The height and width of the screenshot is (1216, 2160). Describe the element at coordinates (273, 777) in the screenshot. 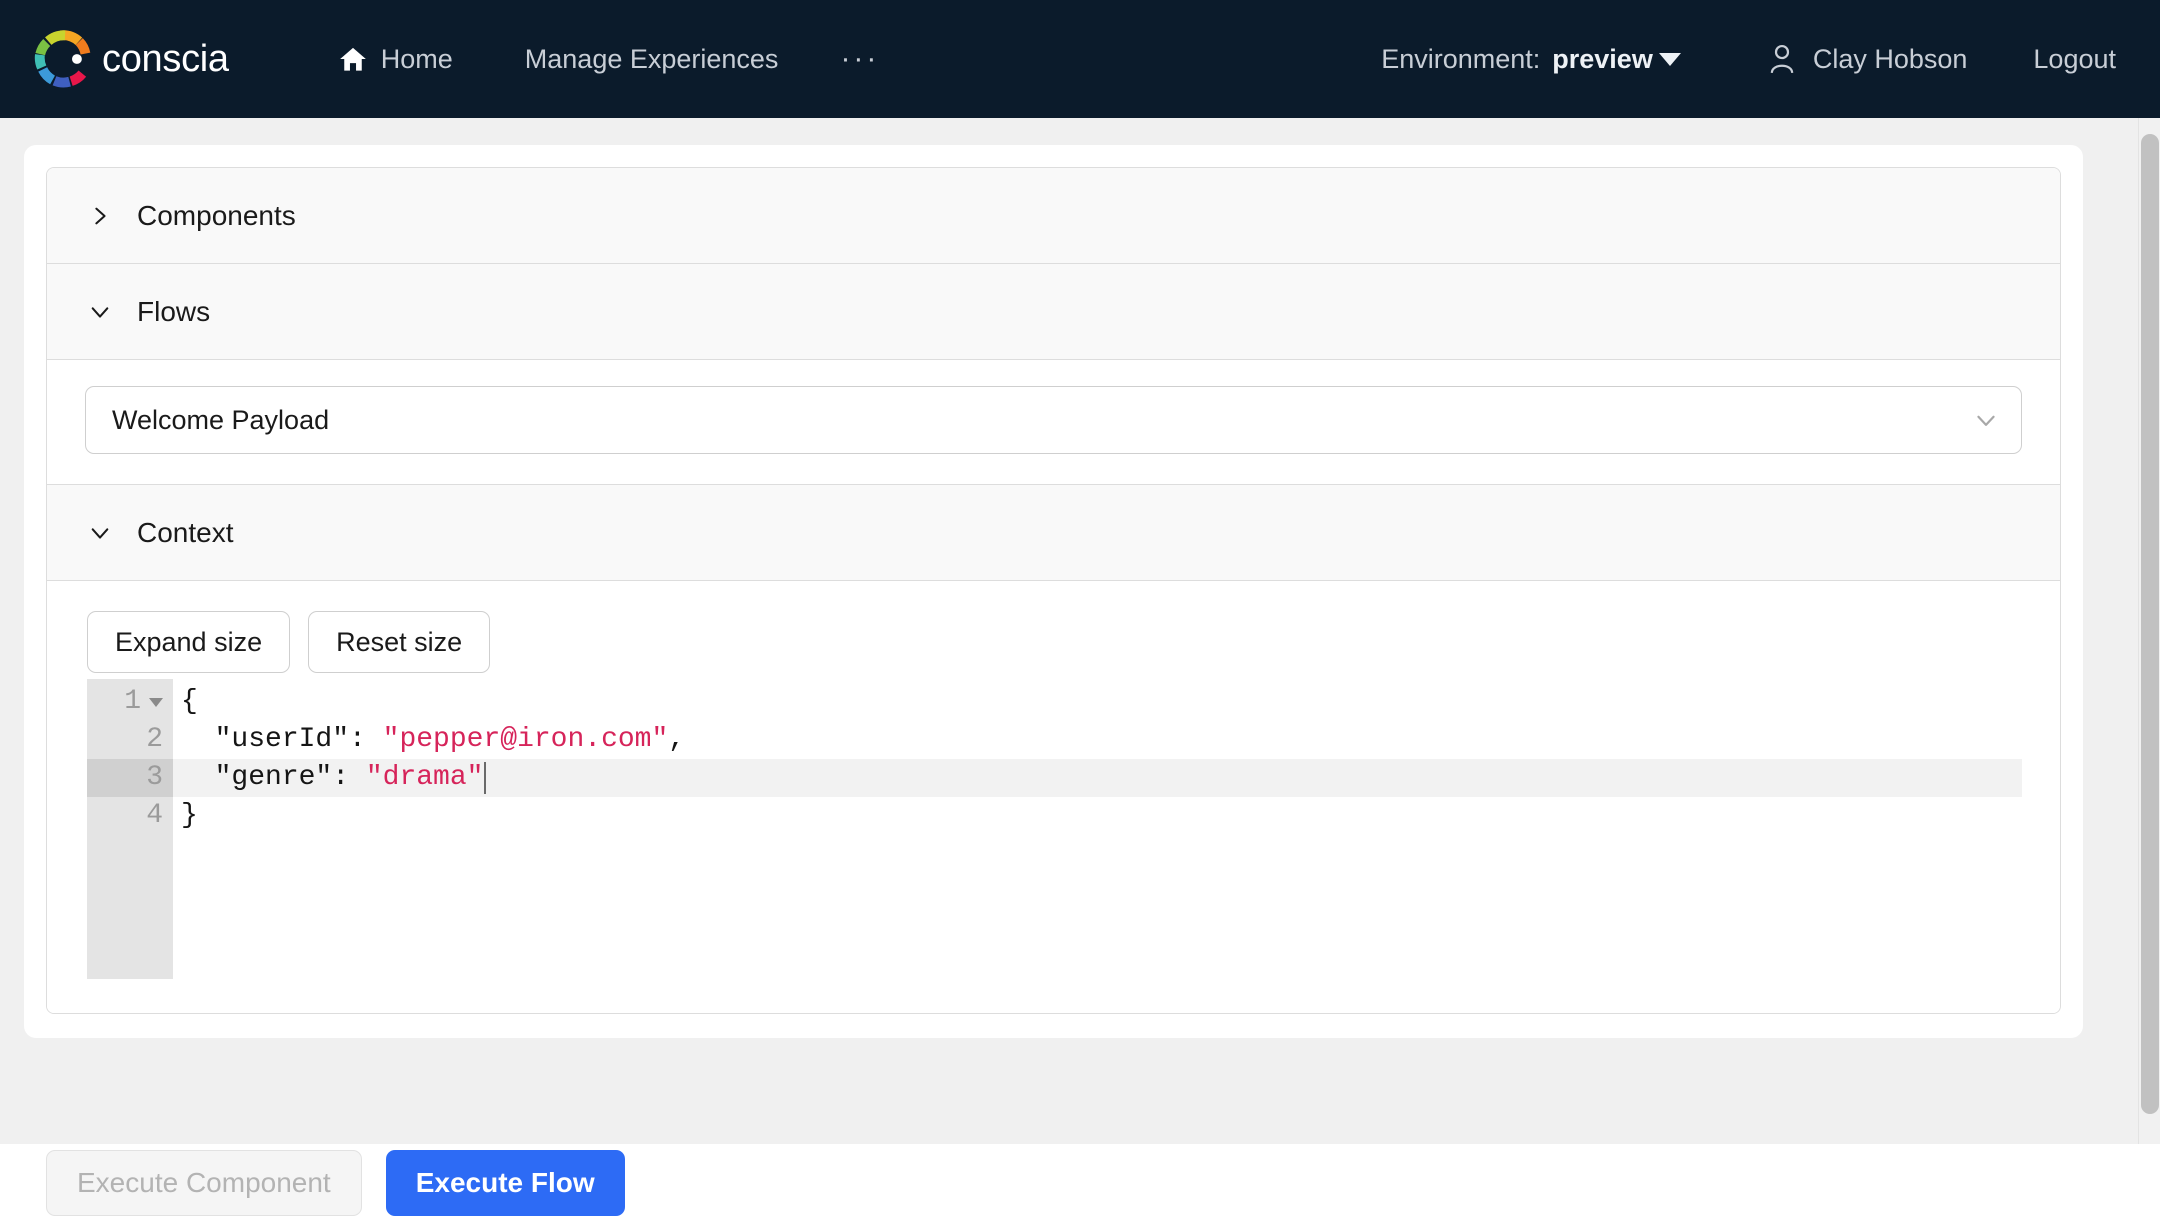

I see `json-plain-token: "genre":` at that location.